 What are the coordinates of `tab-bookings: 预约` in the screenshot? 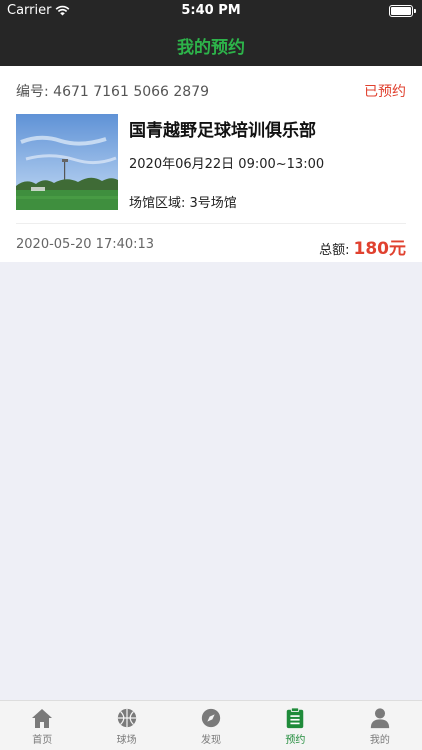 It's located at (295, 725).